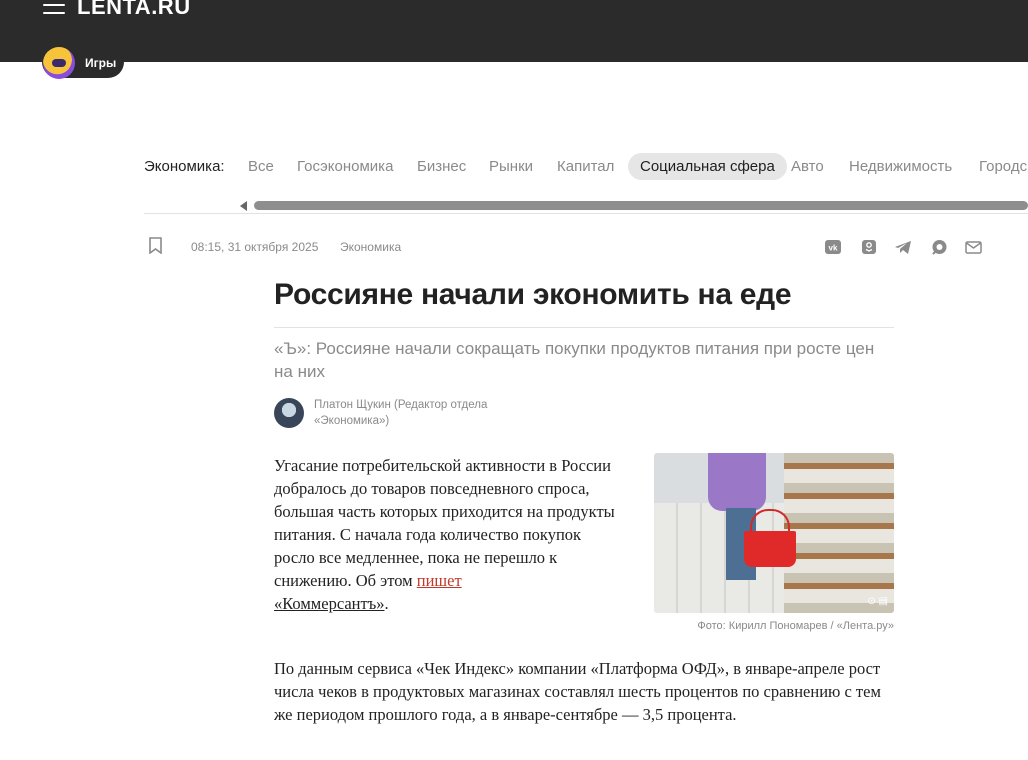 The image size is (1028, 760). I want to click on source-link: пишет, so click(439, 580).